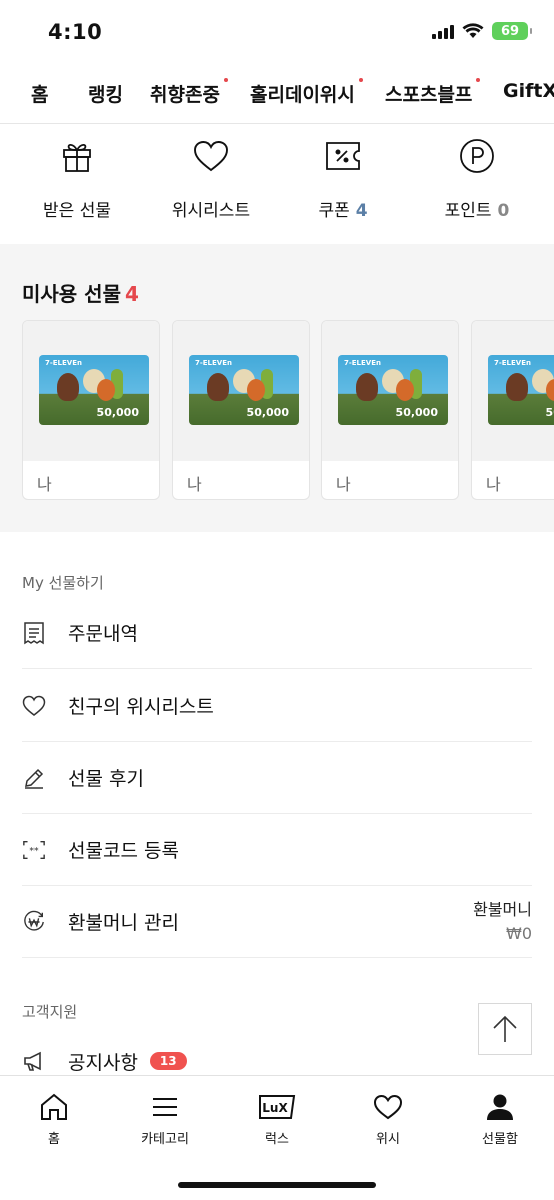 Image resolution: width=554 pixels, height=1200 pixels. What do you see at coordinates (277, 1185) in the screenshot?
I see `home-indicator` at bounding box center [277, 1185].